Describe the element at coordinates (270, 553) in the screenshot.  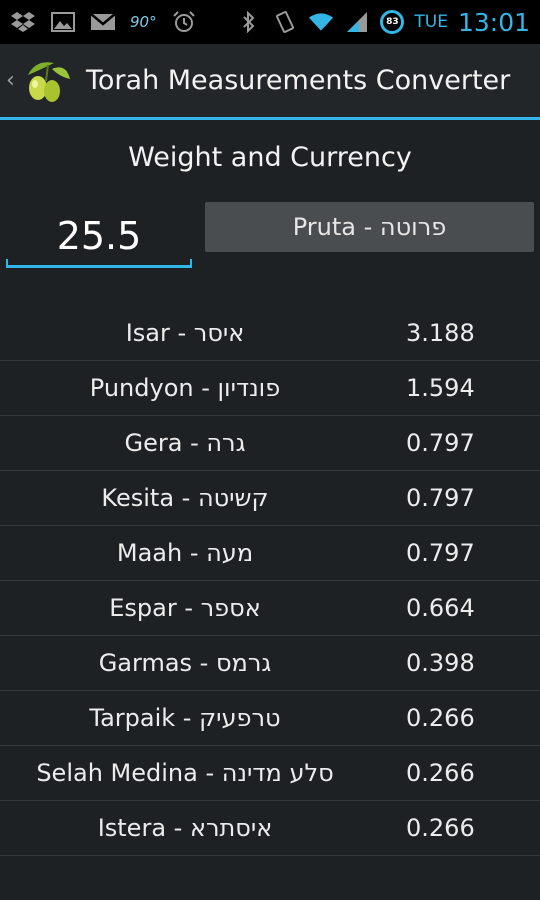
I see `list-item: Maah - מעה 0.797` at that location.